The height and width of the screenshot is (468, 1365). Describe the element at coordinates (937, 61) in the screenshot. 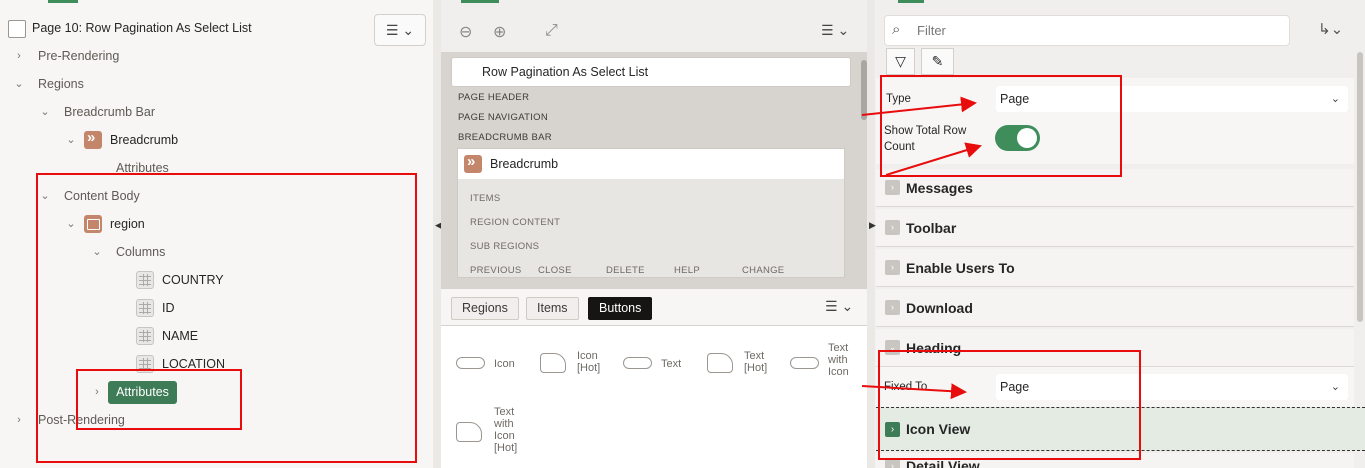

I see `pencil-icon: ✎` at that location.